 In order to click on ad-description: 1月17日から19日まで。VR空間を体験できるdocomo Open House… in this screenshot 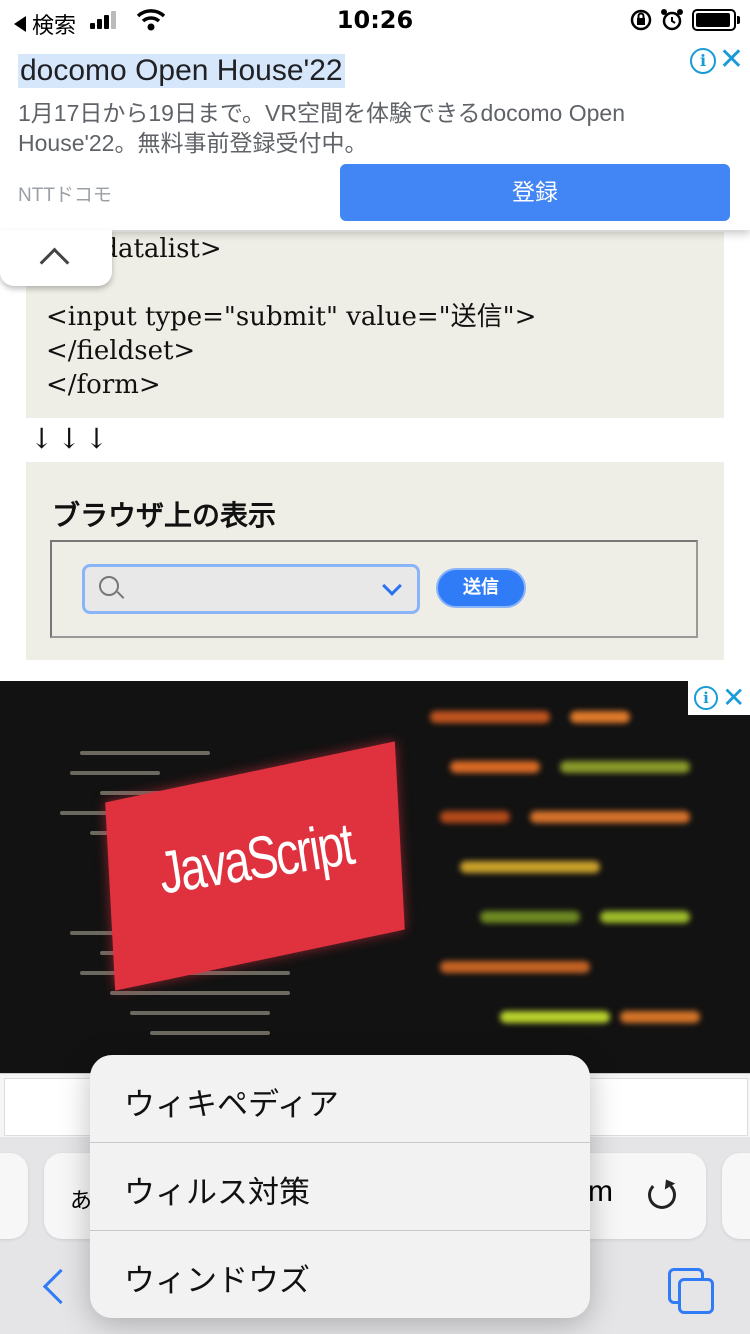, I will do `click(322, 128)`.